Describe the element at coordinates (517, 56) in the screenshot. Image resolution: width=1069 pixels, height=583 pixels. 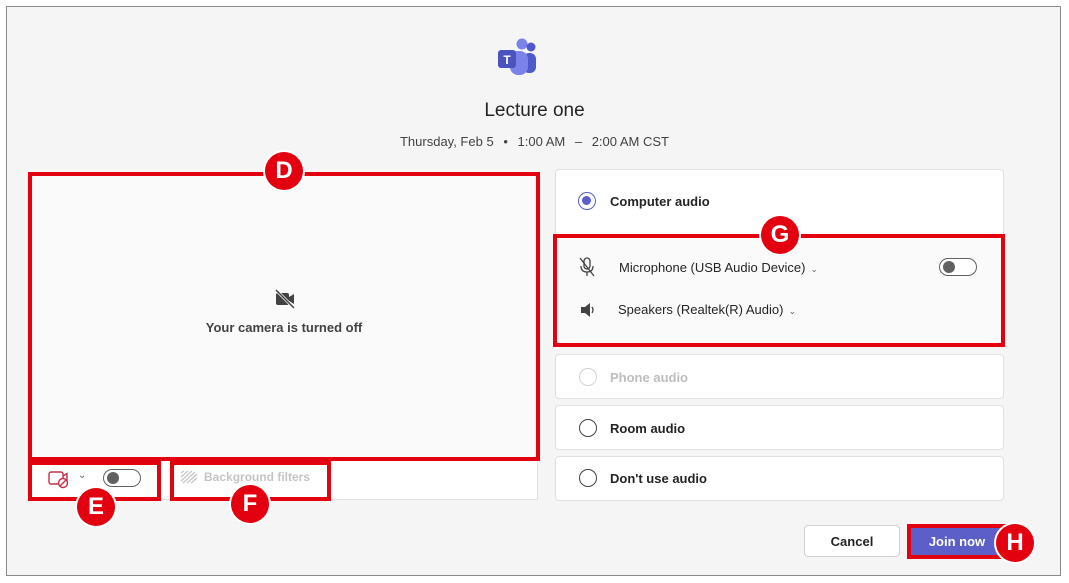
I see `teams-logo-icon: T` at that location.